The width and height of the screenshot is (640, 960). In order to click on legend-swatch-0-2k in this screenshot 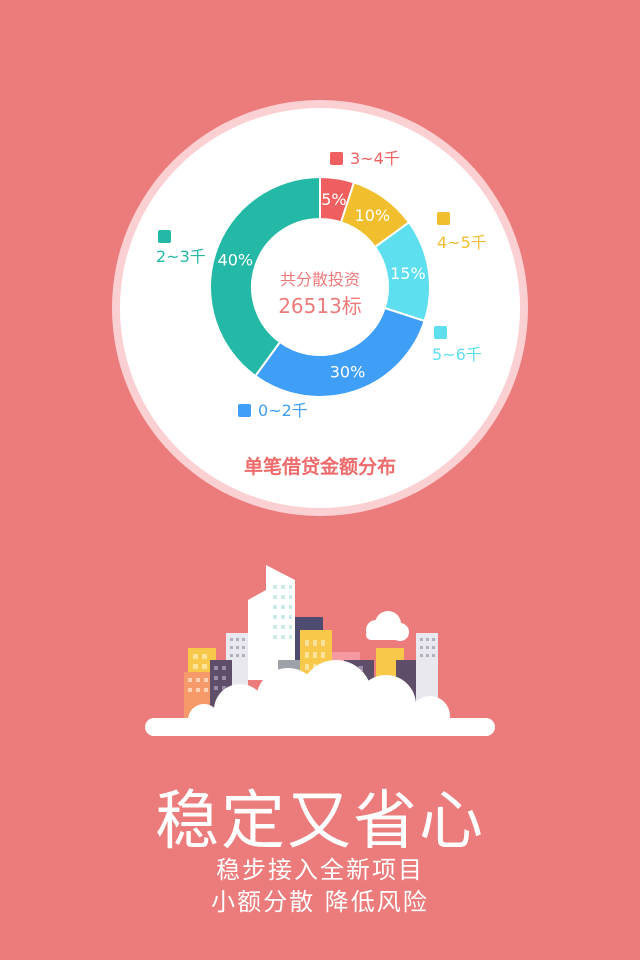, I will do `click(244, 410)`.